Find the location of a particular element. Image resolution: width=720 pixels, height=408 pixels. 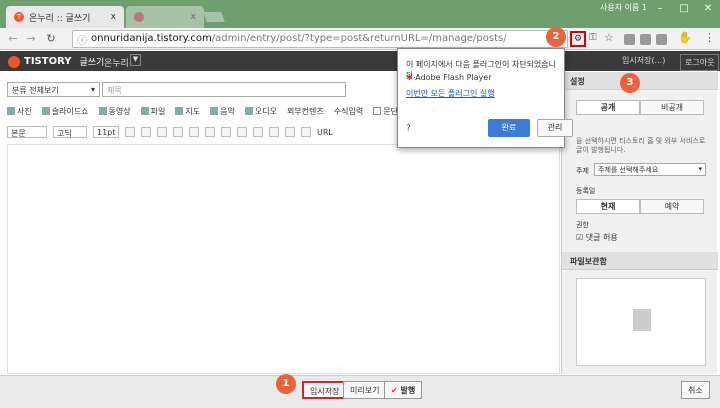

url-button: URL is located at coordinates (325, 132).